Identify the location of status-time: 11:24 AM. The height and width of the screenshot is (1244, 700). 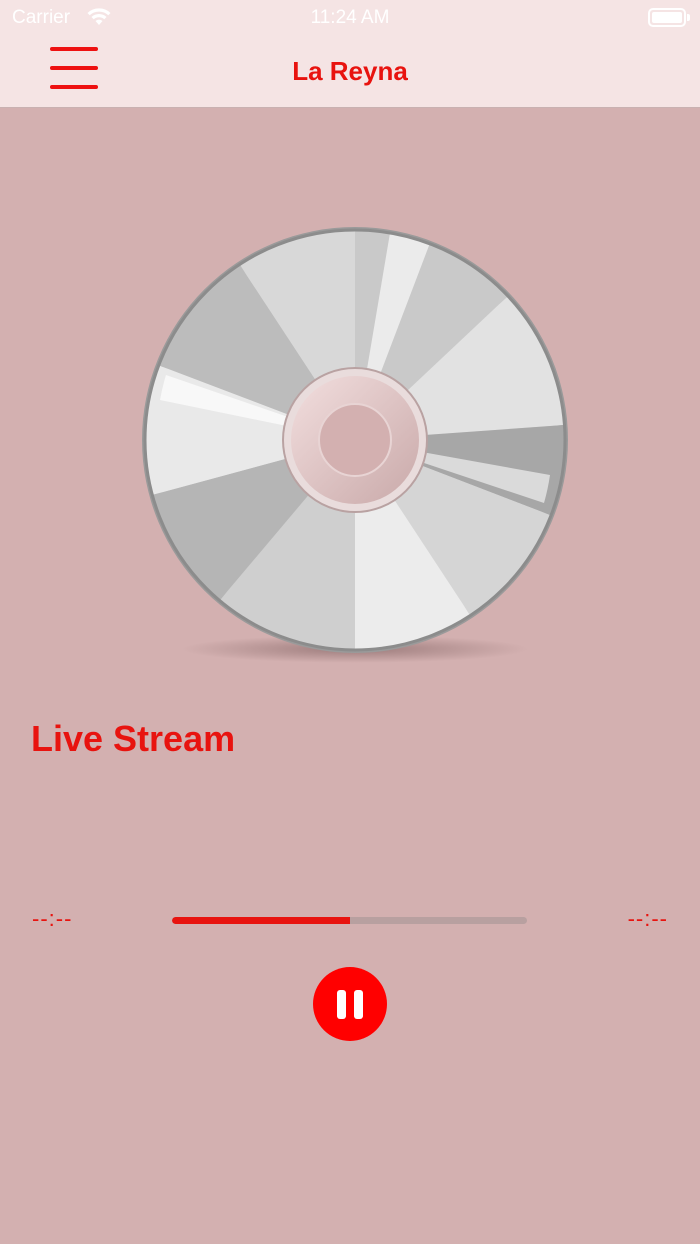
(350, 17).